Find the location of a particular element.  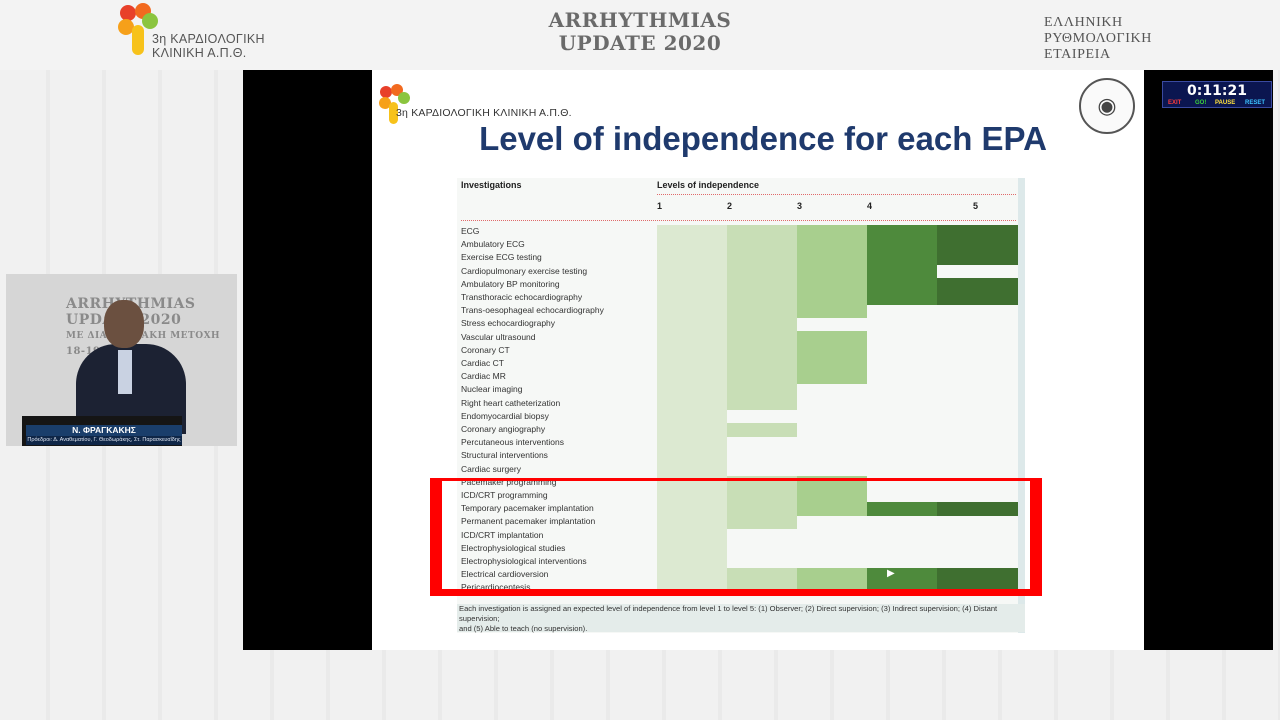

row-label: Cardiac MR is located at coordinates (483, 376).